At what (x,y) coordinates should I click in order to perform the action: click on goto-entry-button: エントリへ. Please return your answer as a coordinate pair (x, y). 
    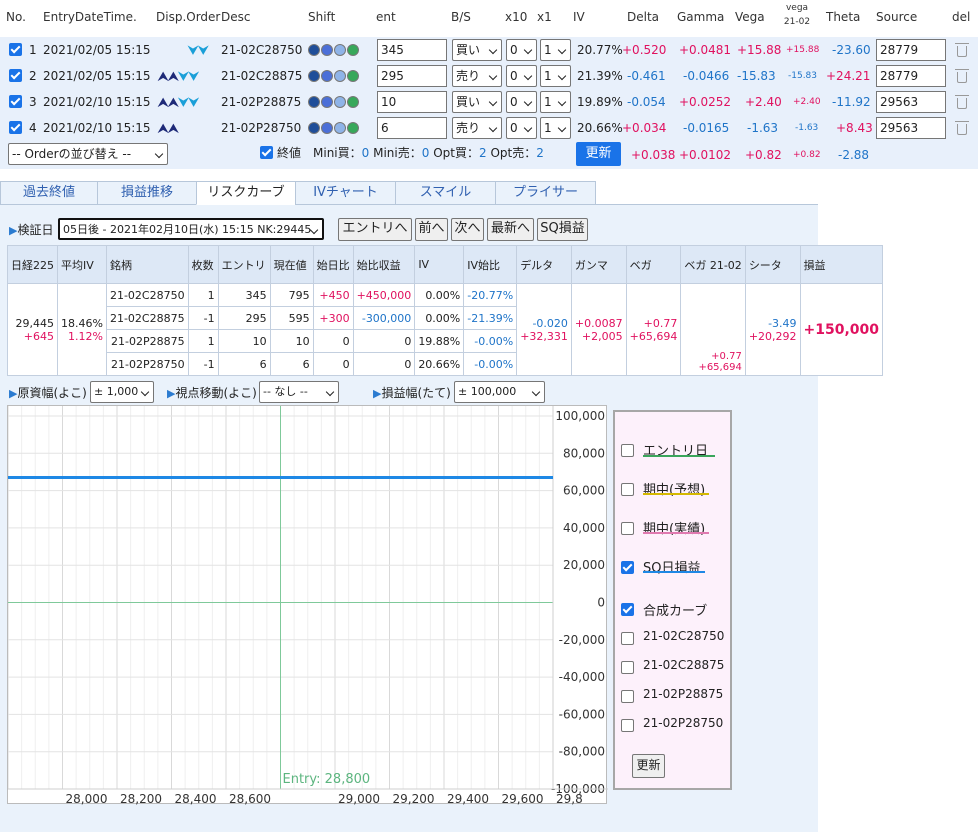
    Looking at the image, I should click on (375, 229).